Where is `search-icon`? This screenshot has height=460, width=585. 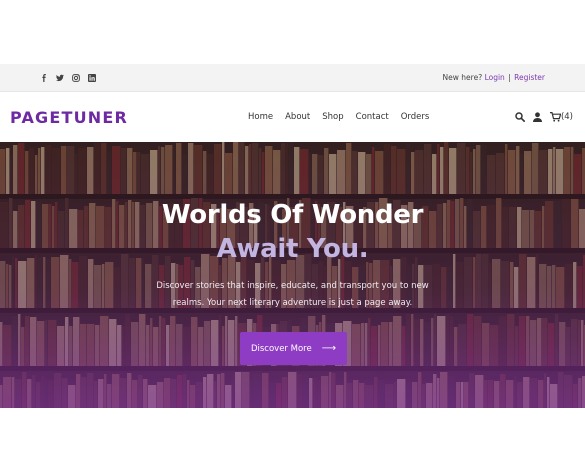
search-icon is located at coordinates (520, 117).